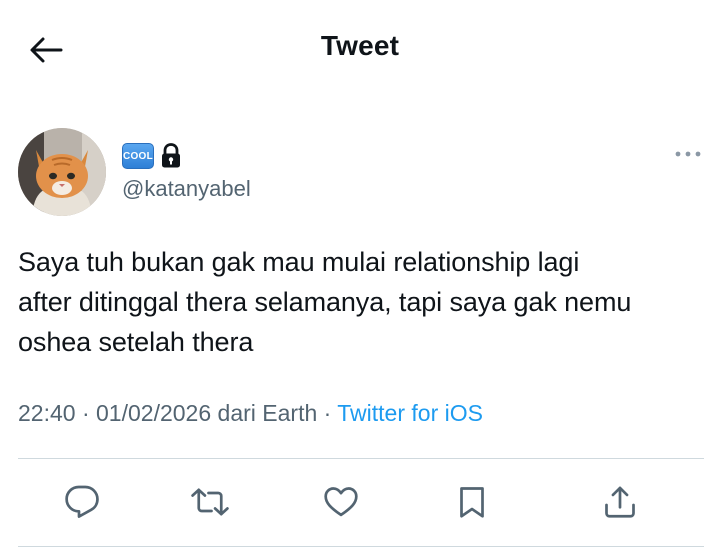 This screenshot has height=555, width=720. Describe the element at coordinates (153, 413) in the screenshot. I see `tweet-date: 01/02/2026` at that location.